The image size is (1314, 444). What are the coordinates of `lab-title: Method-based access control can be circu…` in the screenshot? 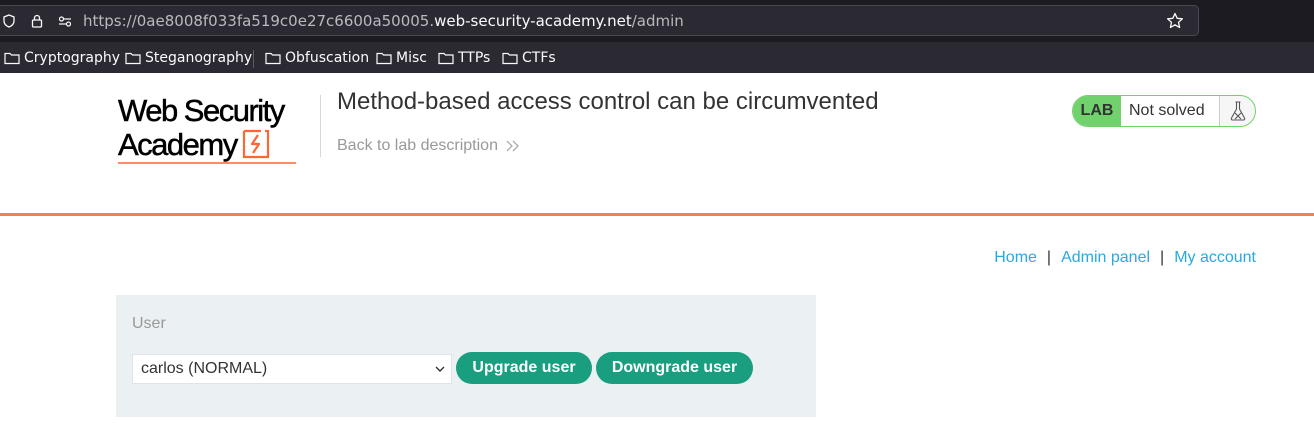 It's located at (608, 101).